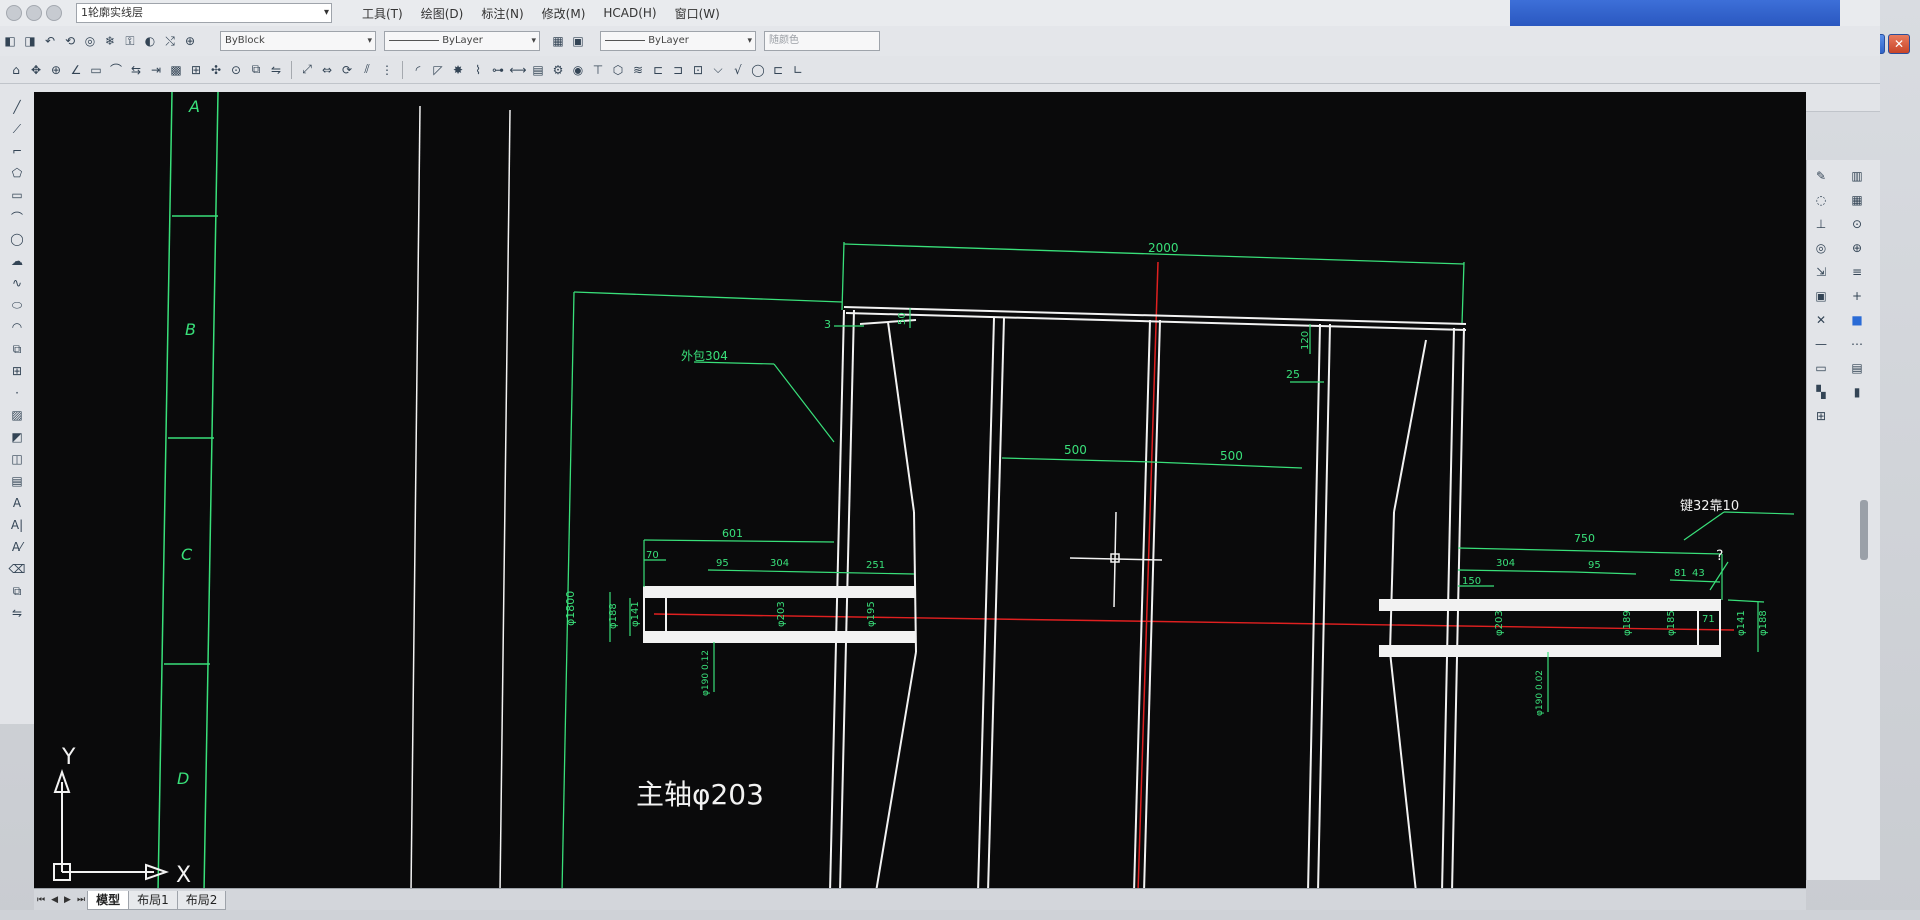 This screenshot has width=1920, height=920. Describe the element at coordinates (17, 349) in the screenshot. I see `insert-block-icon: ⧉` at that location.